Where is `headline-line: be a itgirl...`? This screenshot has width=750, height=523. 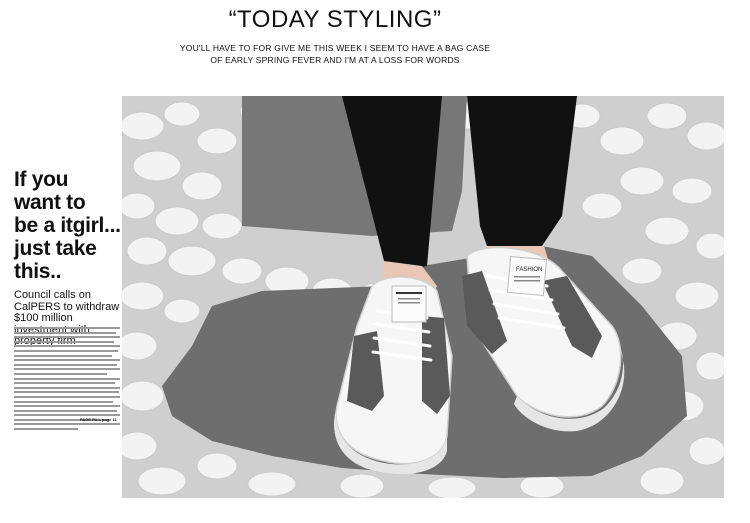 headline-line: be a itgirl... is located at coordinates (67, 225).